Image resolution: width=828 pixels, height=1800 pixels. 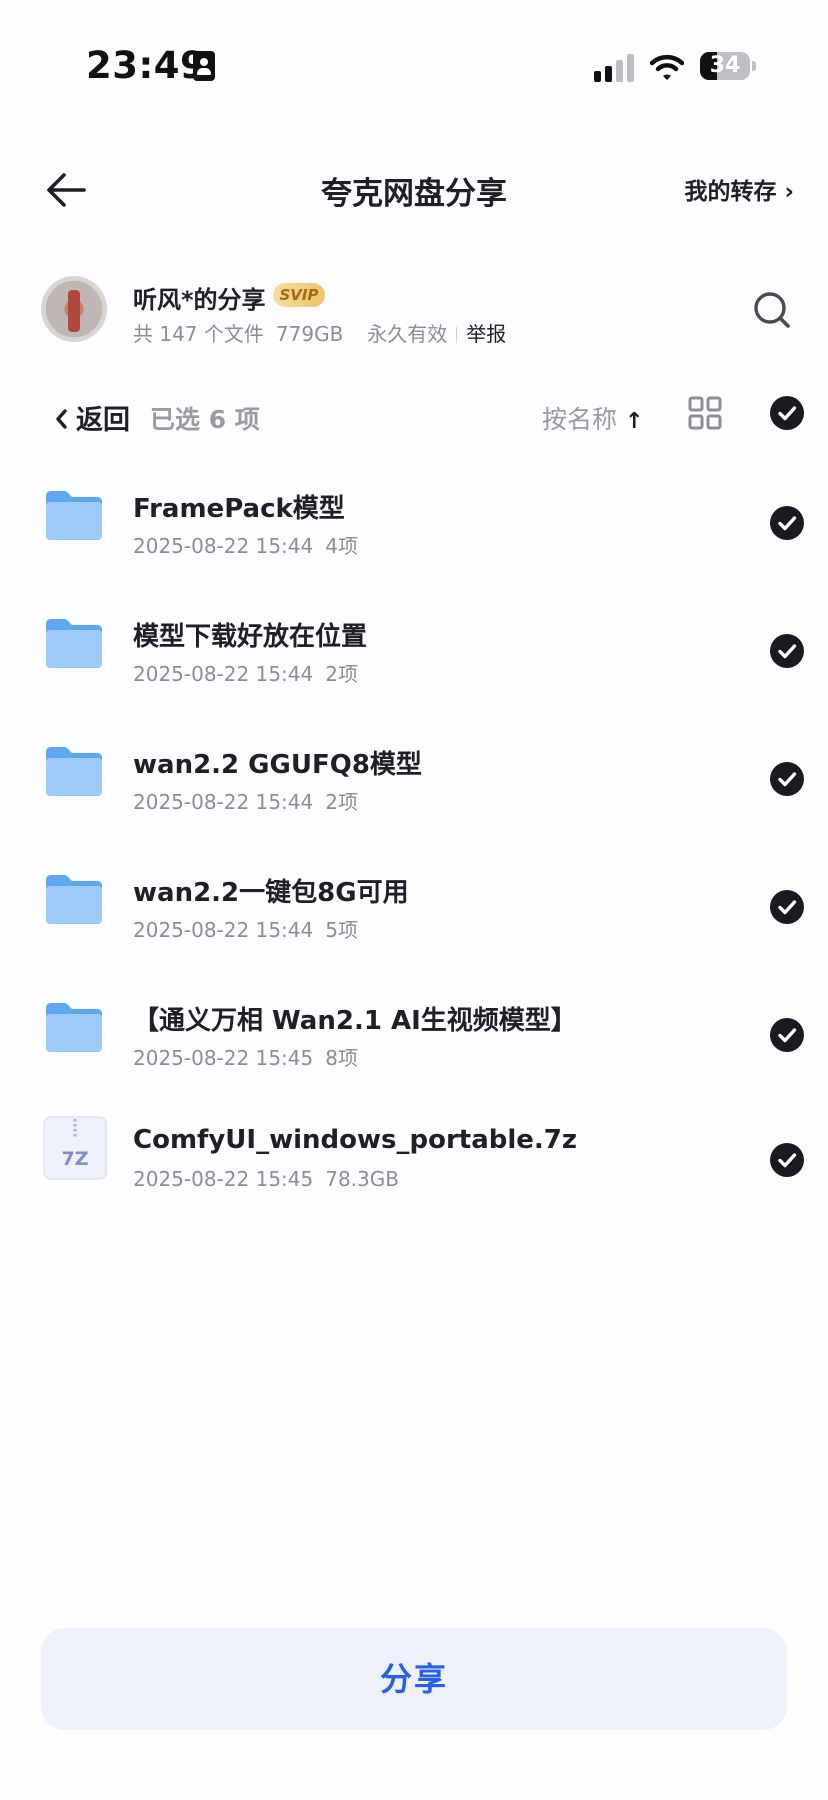 I want to click on status-time: 23:49, so click(x=146, y=65).